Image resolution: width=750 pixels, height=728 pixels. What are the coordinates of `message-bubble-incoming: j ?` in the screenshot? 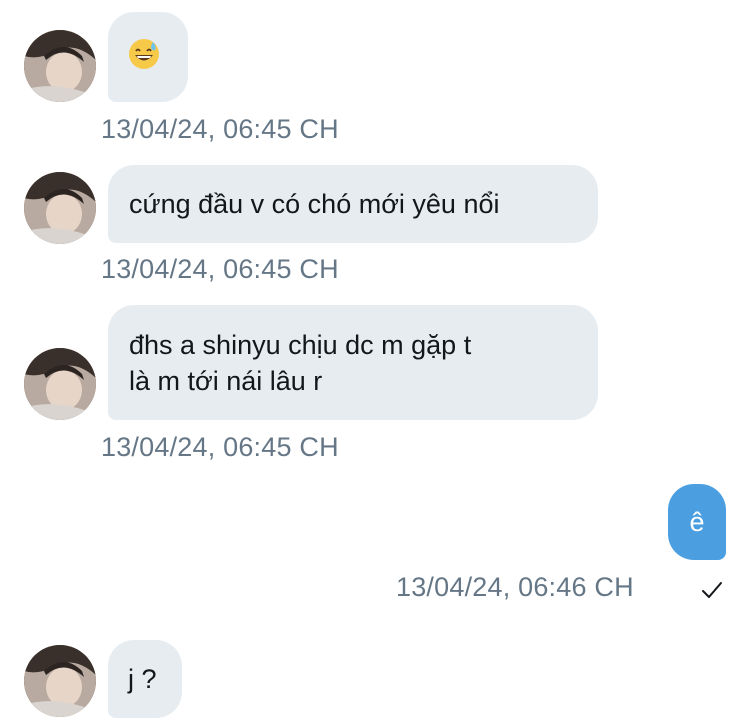 It's located at (145, 679).